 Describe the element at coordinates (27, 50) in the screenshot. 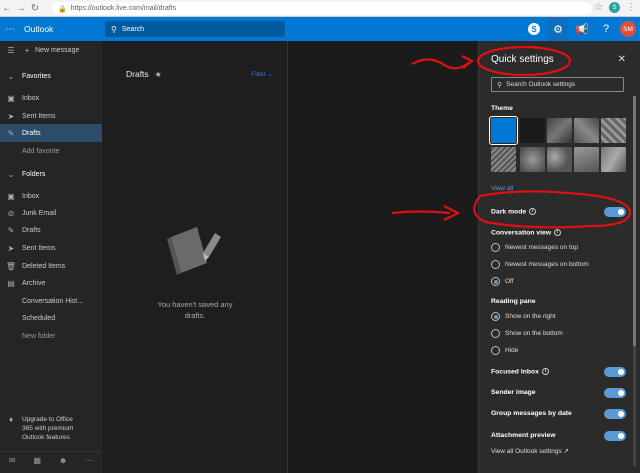

I see `plus-icon: +` at that location.